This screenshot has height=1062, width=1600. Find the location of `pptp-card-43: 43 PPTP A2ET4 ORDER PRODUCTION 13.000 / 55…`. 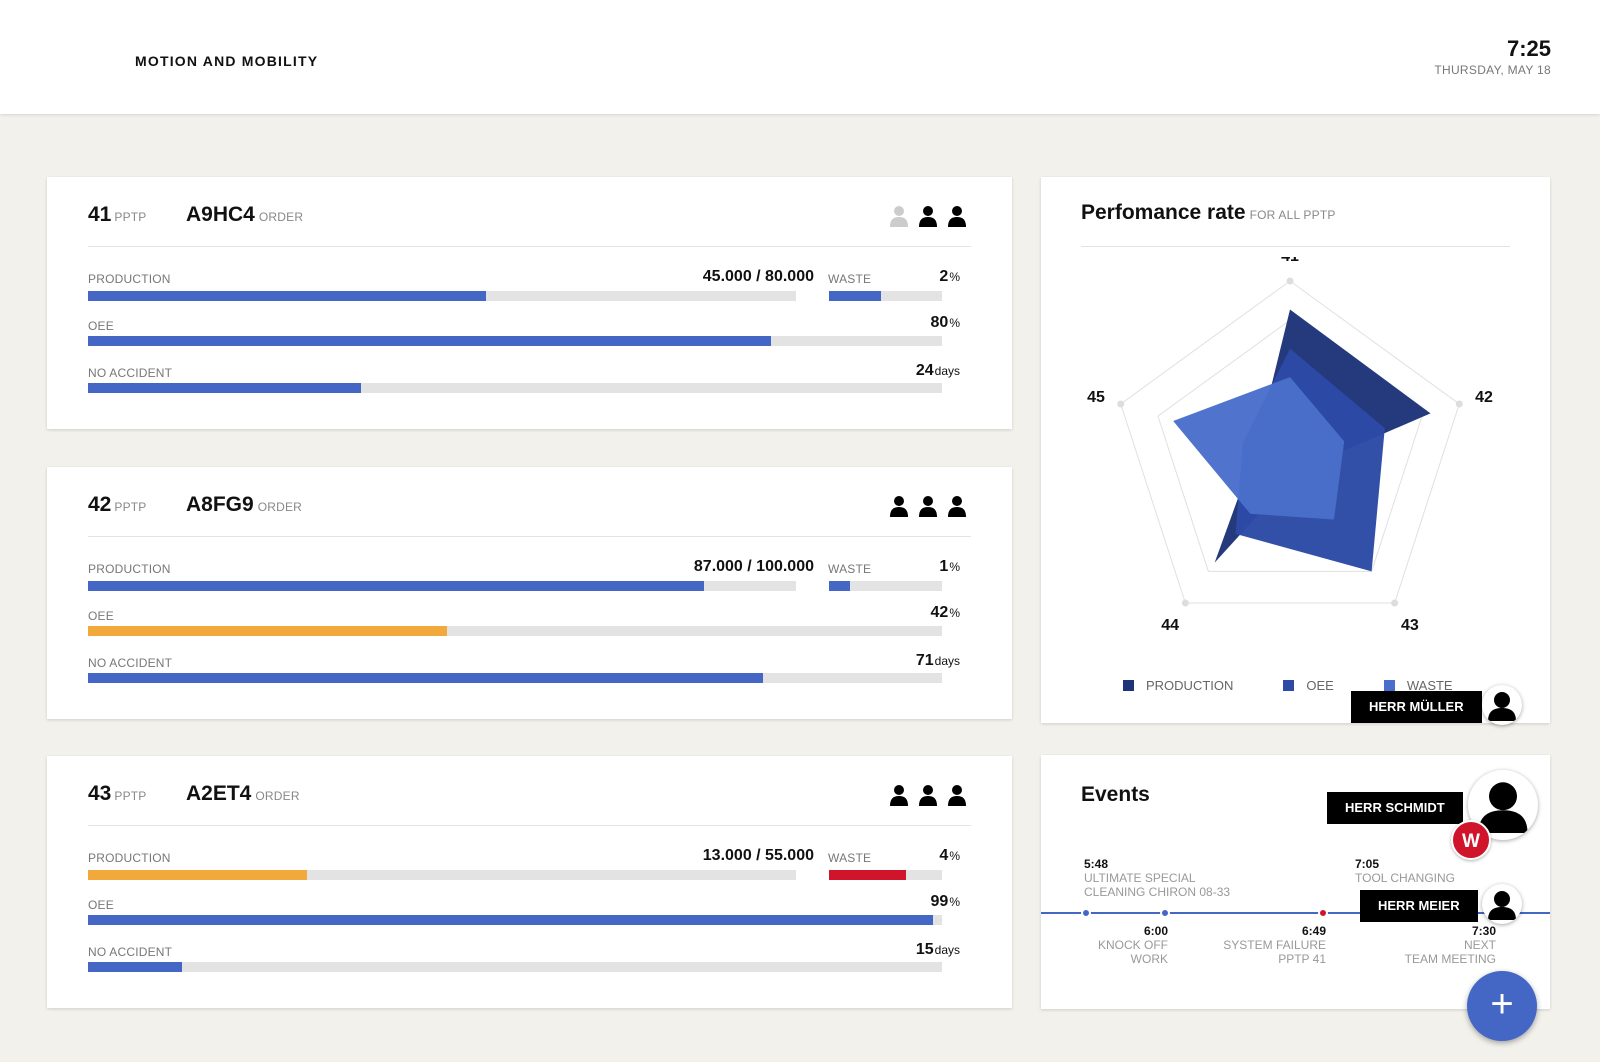

pptp-card-43: 43 PPTP A2ET4 ORDER PRODUCTION 13.000 / 55… is located at coordinates (529, 882).